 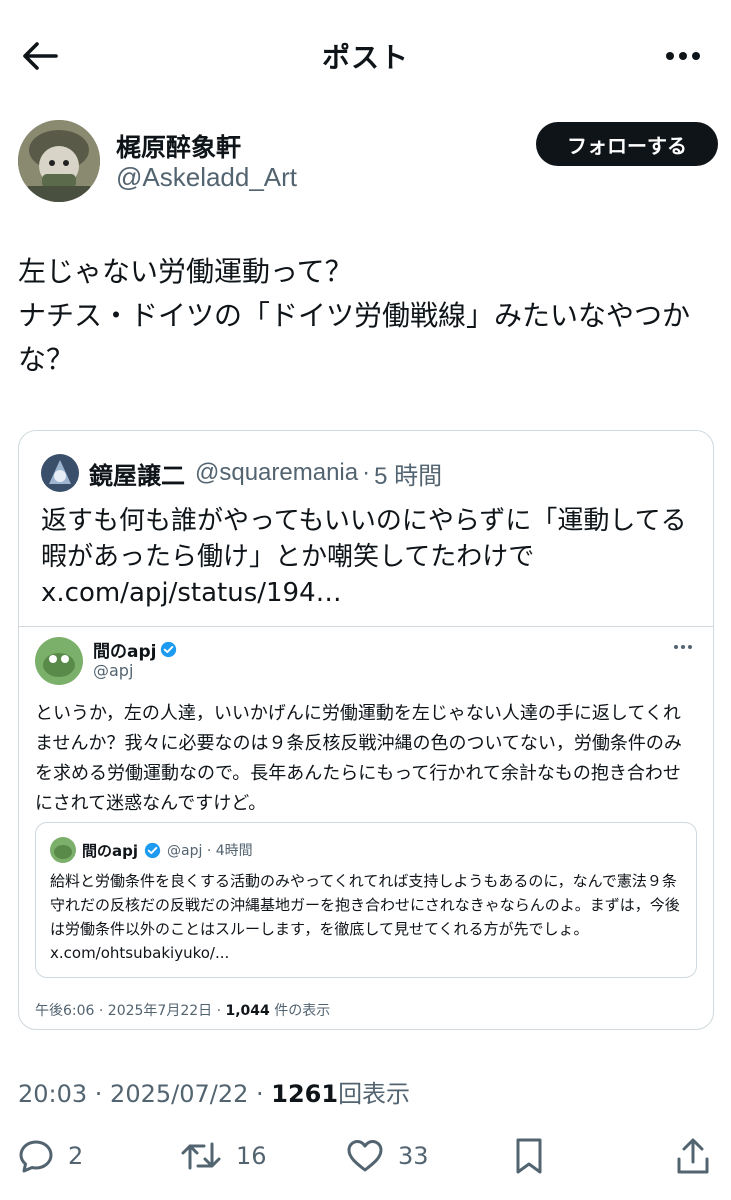 I want to click on nested-avatar, so click(x=63, y=850).